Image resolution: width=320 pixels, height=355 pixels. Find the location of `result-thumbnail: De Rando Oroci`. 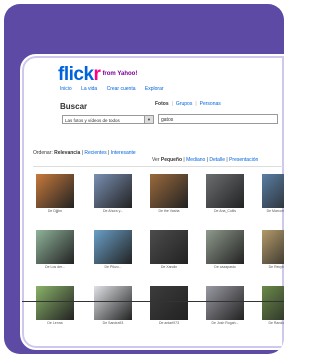

result-thumbnail: De Rando Oroci is located at coordinates (273, 305).